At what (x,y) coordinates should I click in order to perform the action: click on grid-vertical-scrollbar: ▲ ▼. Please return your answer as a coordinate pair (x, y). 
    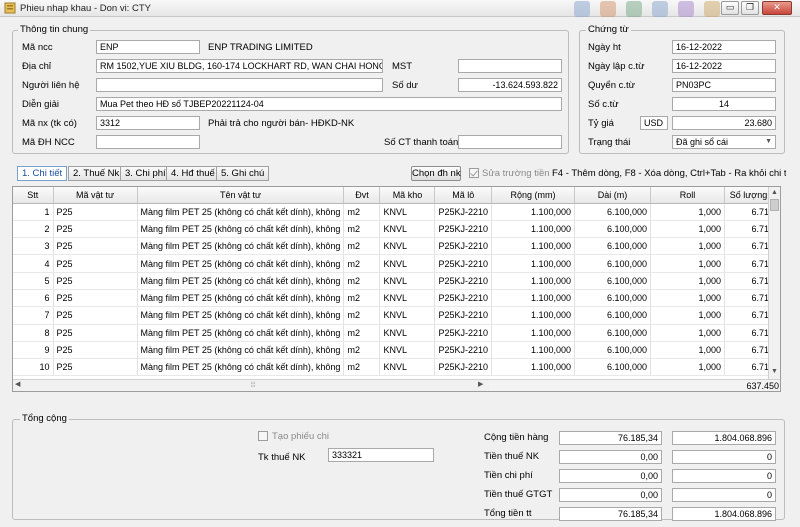
    Looking at the image, I should click on (774, 283).